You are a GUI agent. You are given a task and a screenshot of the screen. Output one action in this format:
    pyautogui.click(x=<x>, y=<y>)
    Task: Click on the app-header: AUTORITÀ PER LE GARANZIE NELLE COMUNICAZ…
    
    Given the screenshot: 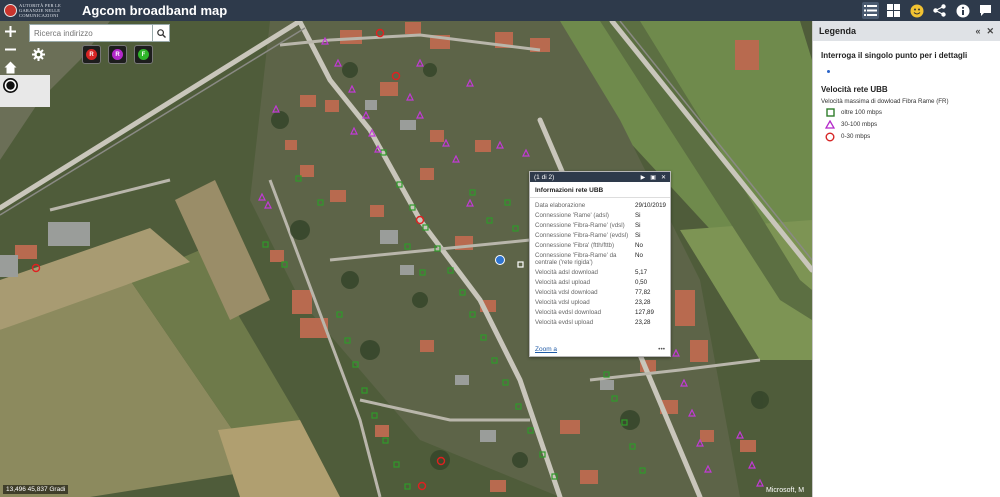 What is the action you would take?
    pyautogui.click(x=500, y=10)
    